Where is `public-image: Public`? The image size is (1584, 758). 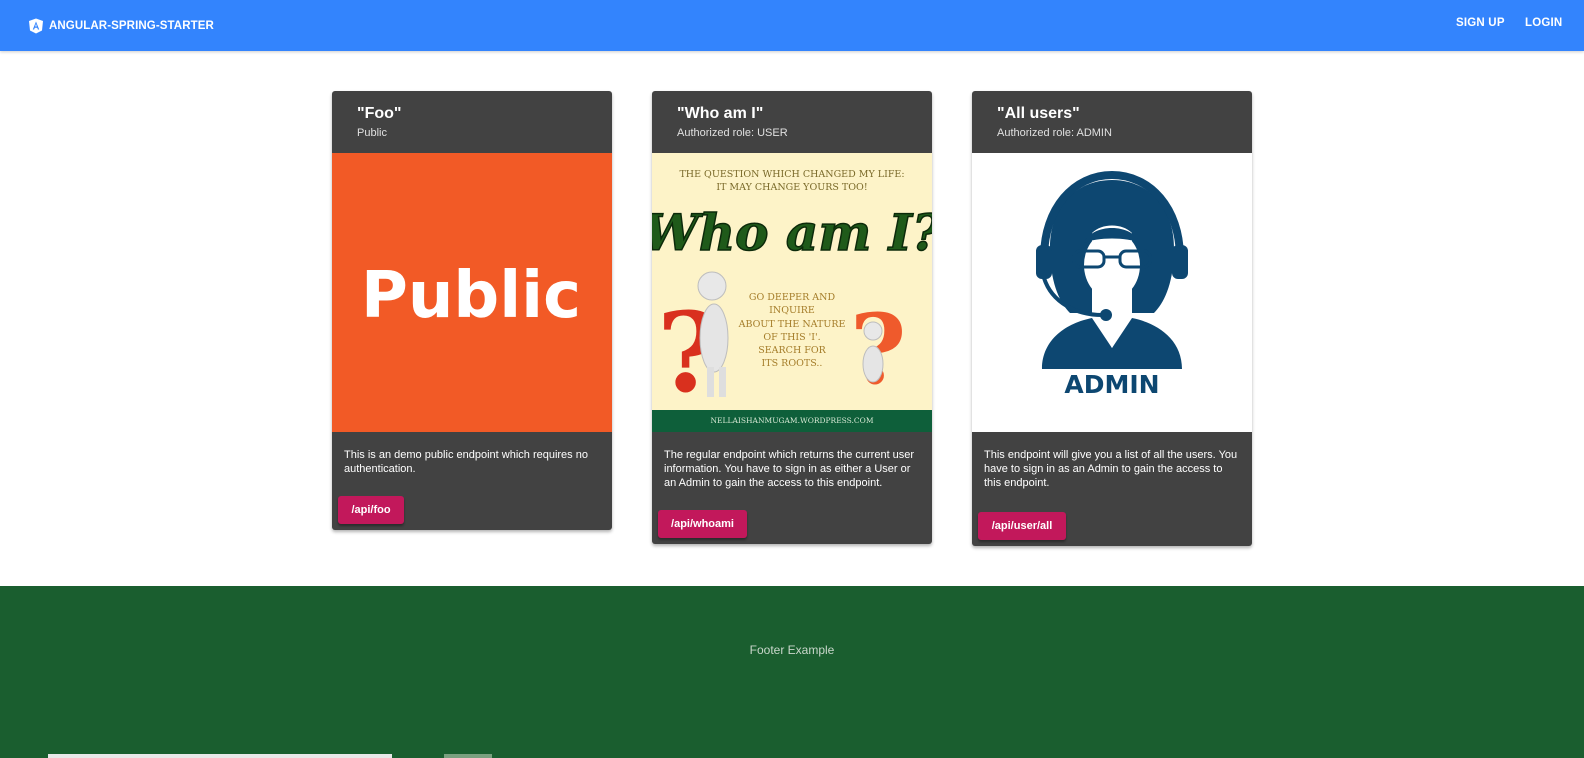
public-image: Public is located at coordinates (472, 292).